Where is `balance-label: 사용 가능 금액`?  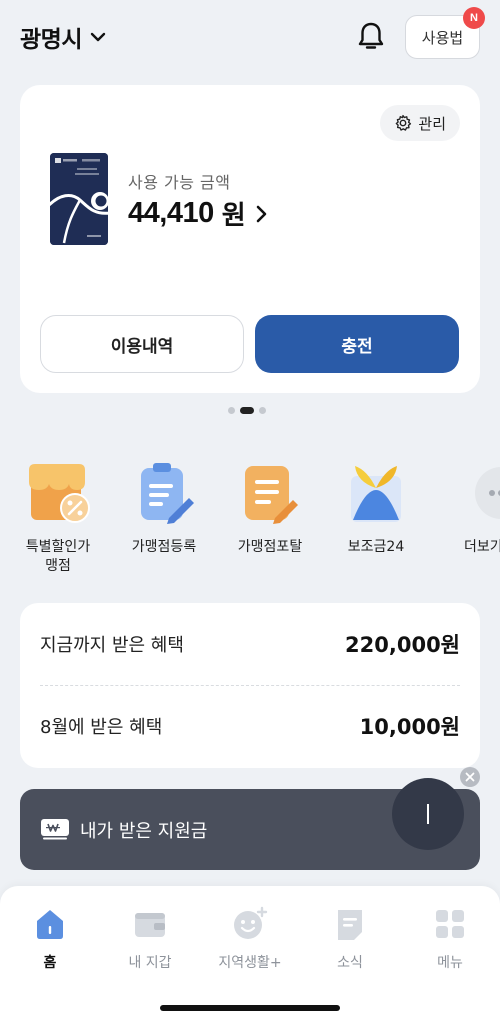
balance-label: 사용 가능 금액 is located at coordinates (179, 182).